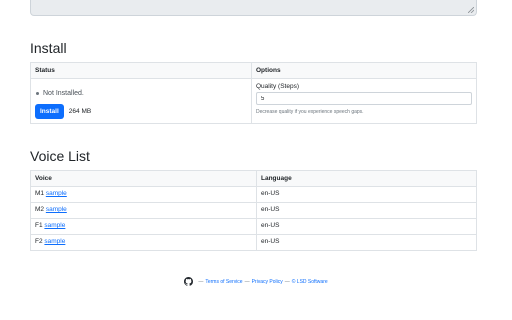 The image size is (512, 320). Describe the element at coordinates (364, 70) in the screenshot. I see `options-column-header: Options` at that location.